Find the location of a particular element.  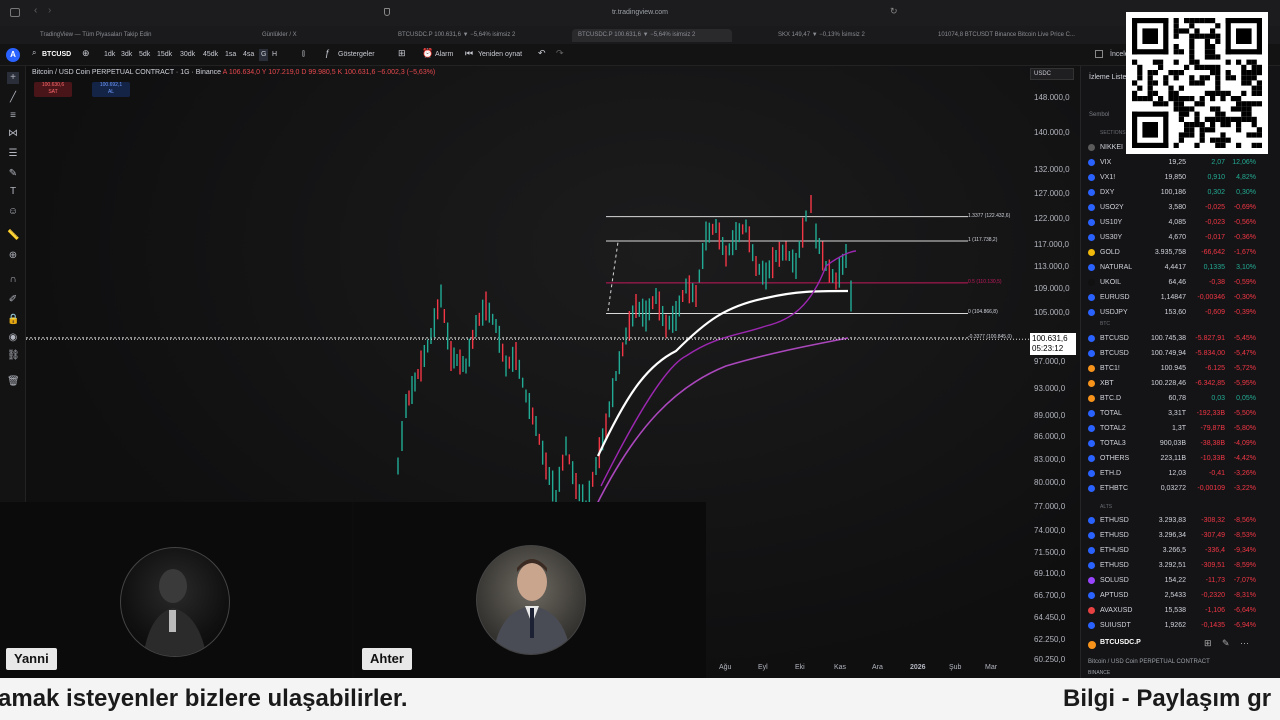

watchlist-sym: US30Y is located at coordinates (1111, 237).